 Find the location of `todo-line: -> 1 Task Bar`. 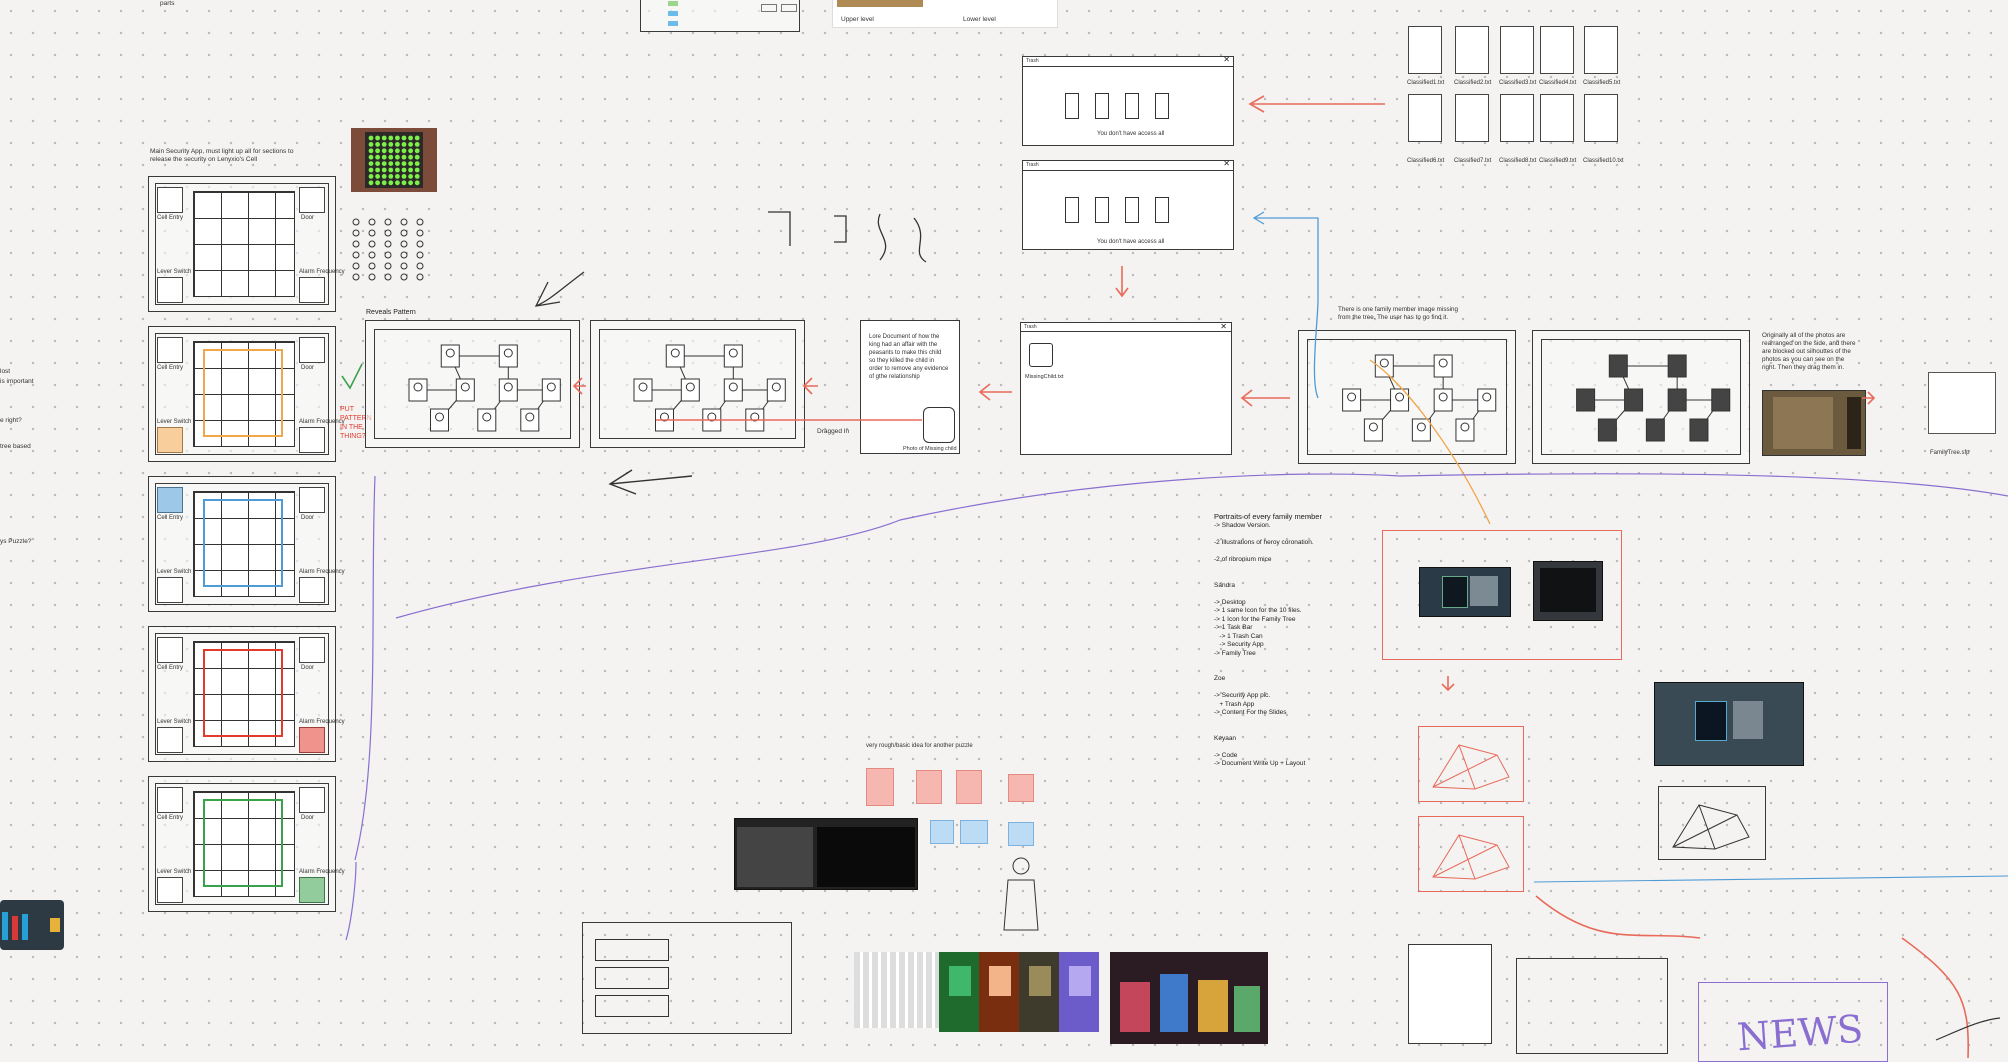

todo-line: -> 1 Task Bar is located at coordinates (1233, 627).